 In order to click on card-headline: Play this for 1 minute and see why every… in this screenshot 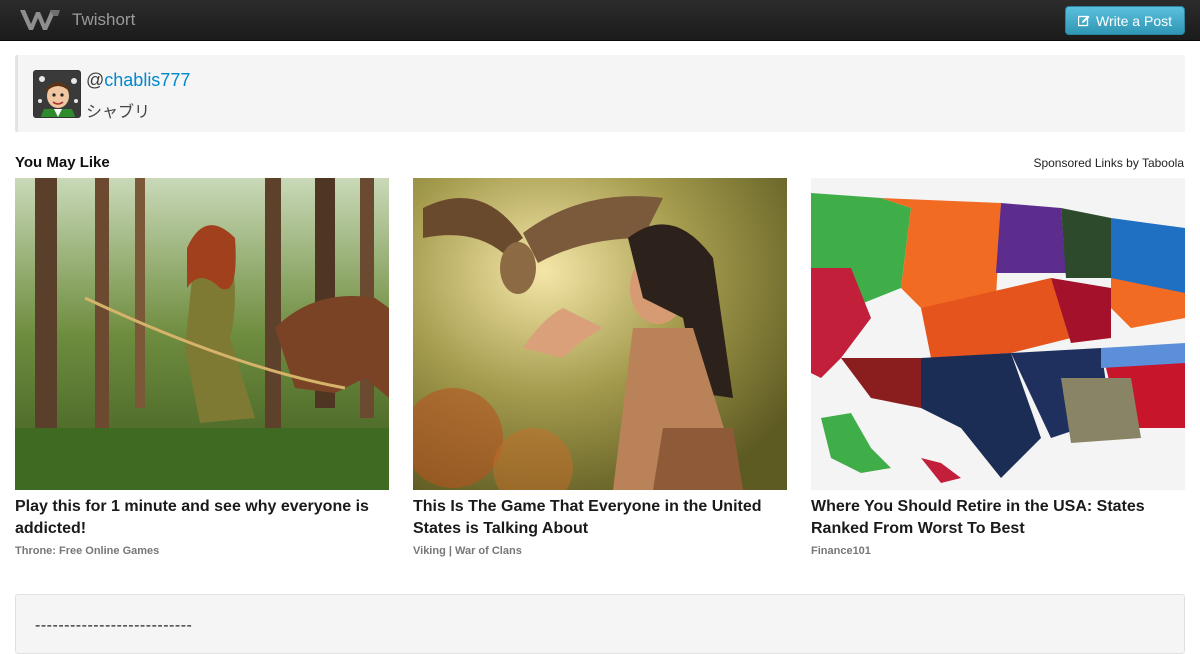, I will do `click(202, 518)`.